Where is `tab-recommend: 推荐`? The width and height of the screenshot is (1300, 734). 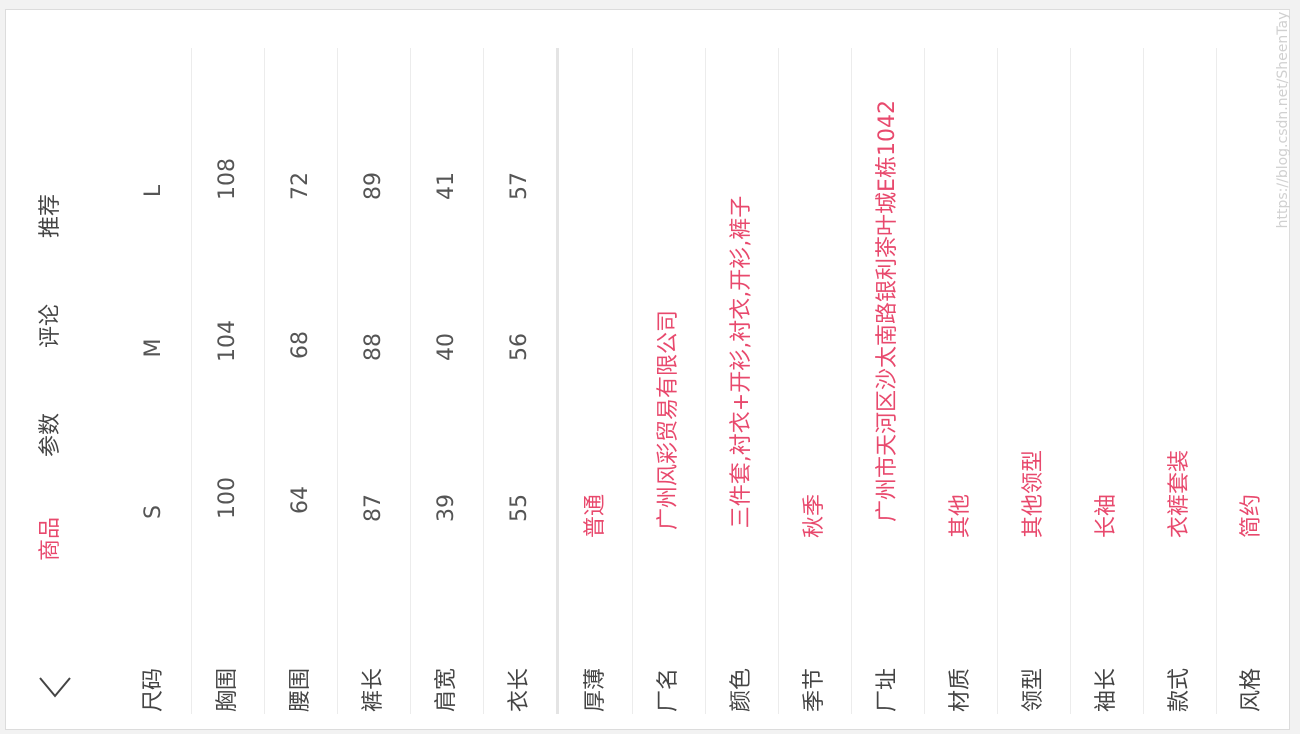 tab-recommend: 推荐 is located at coordinates (50, 216).